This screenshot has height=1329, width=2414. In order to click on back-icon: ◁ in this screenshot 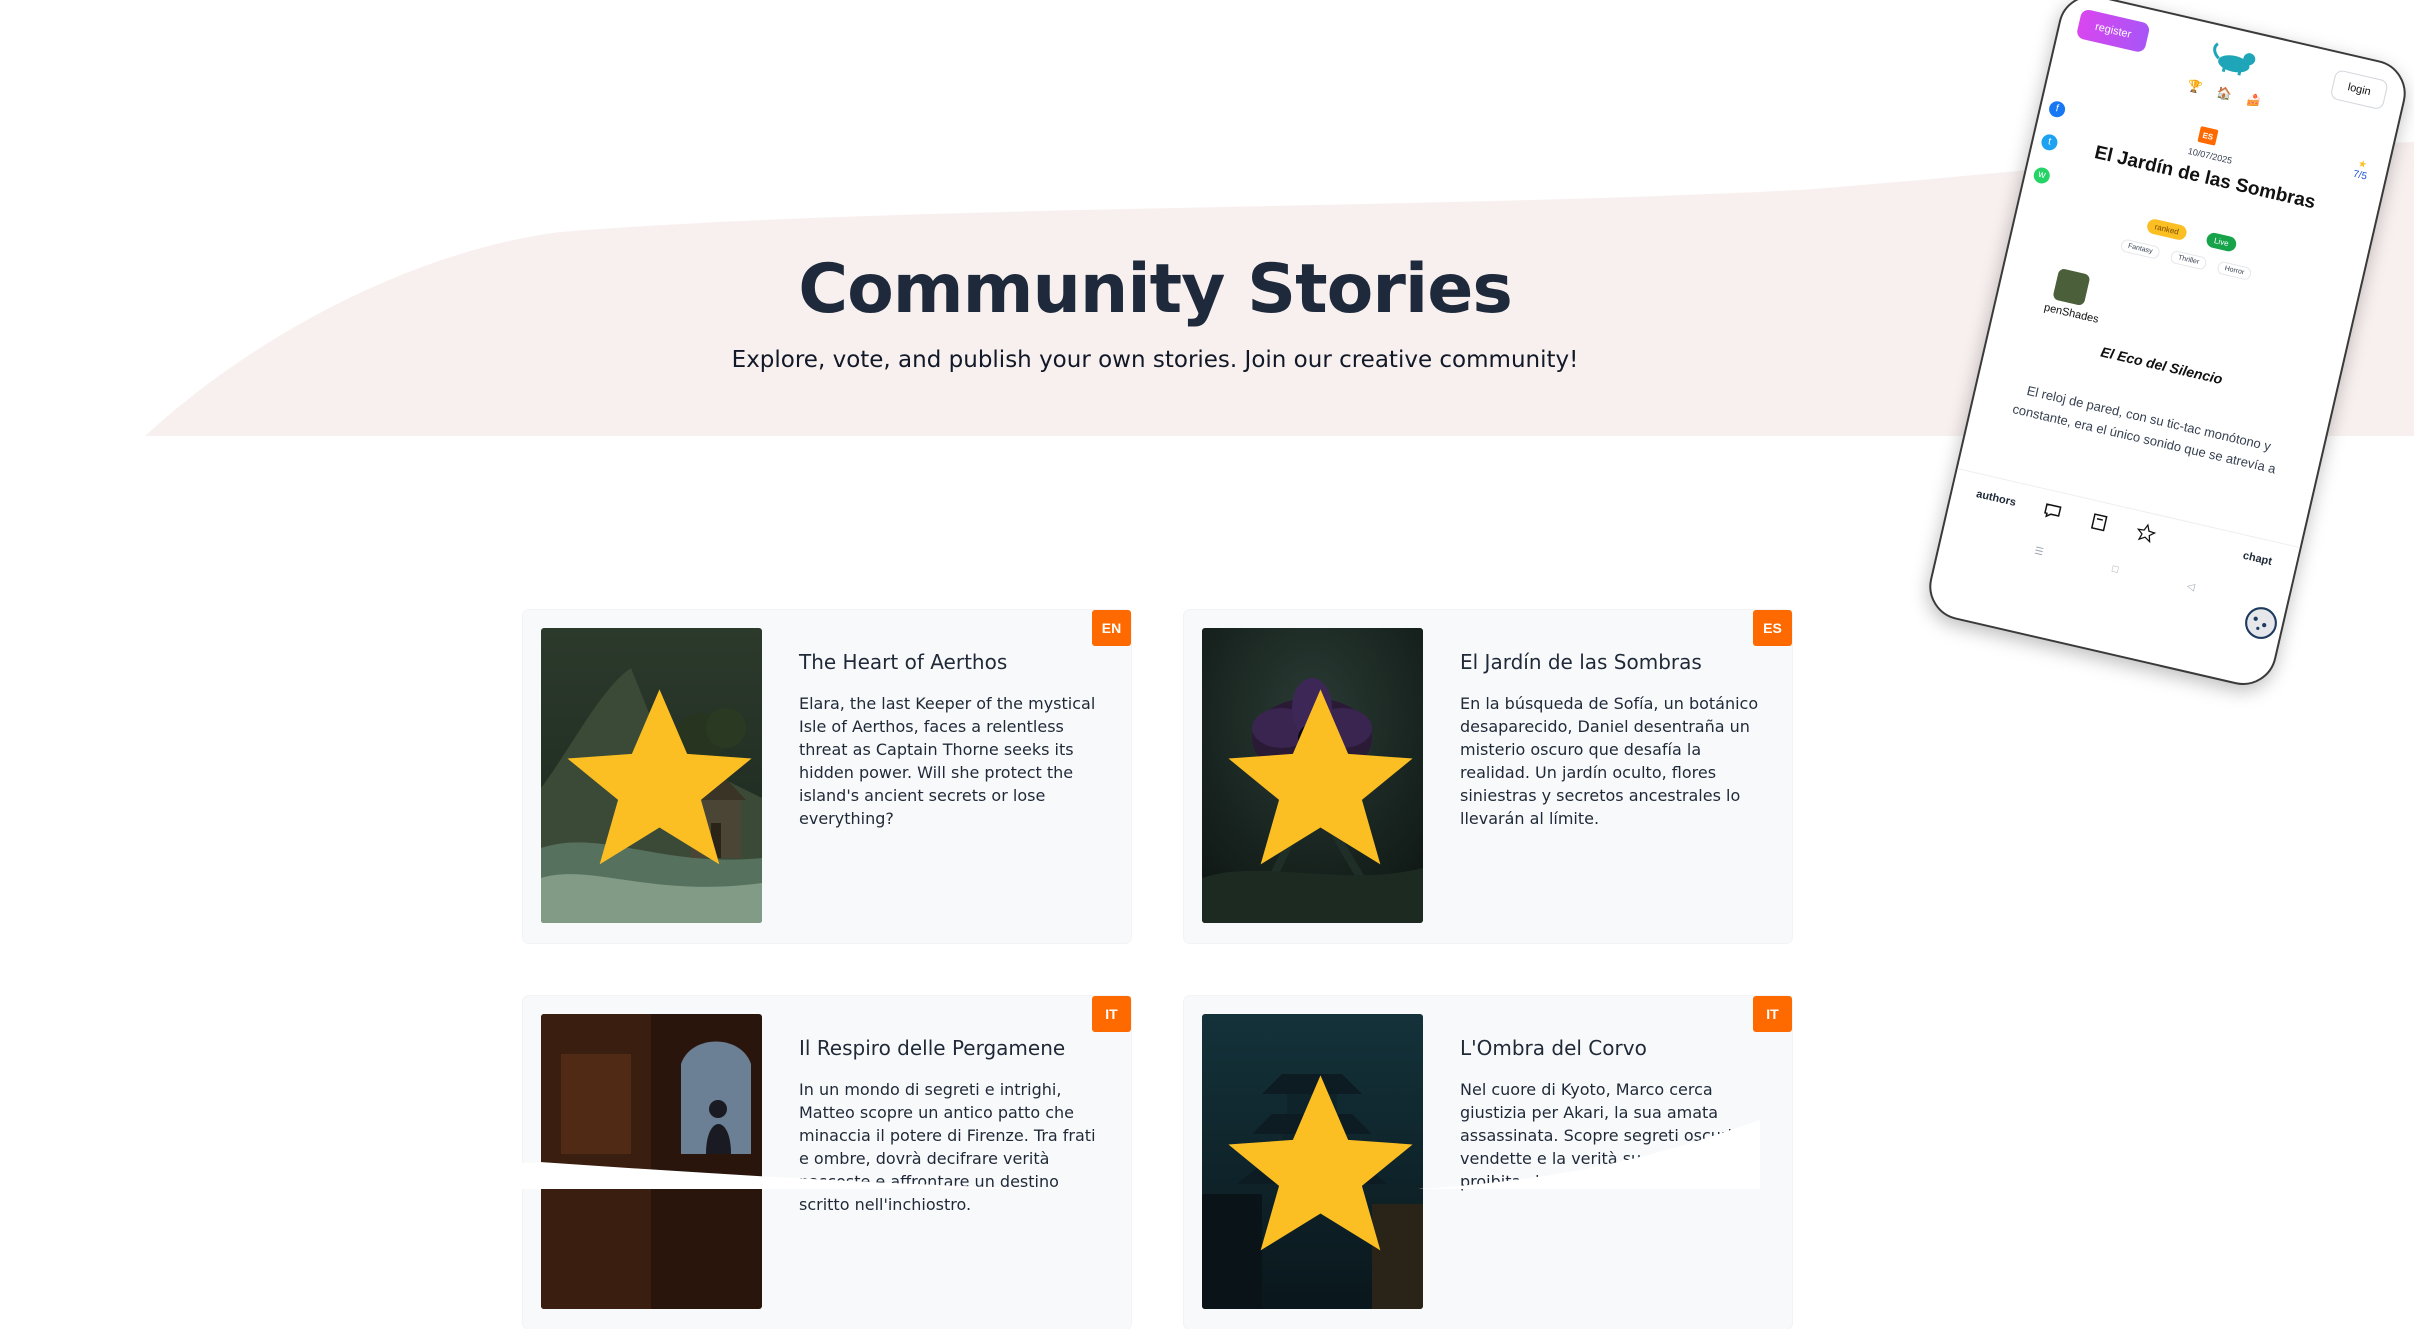, I will do `click(2191, 587)`.